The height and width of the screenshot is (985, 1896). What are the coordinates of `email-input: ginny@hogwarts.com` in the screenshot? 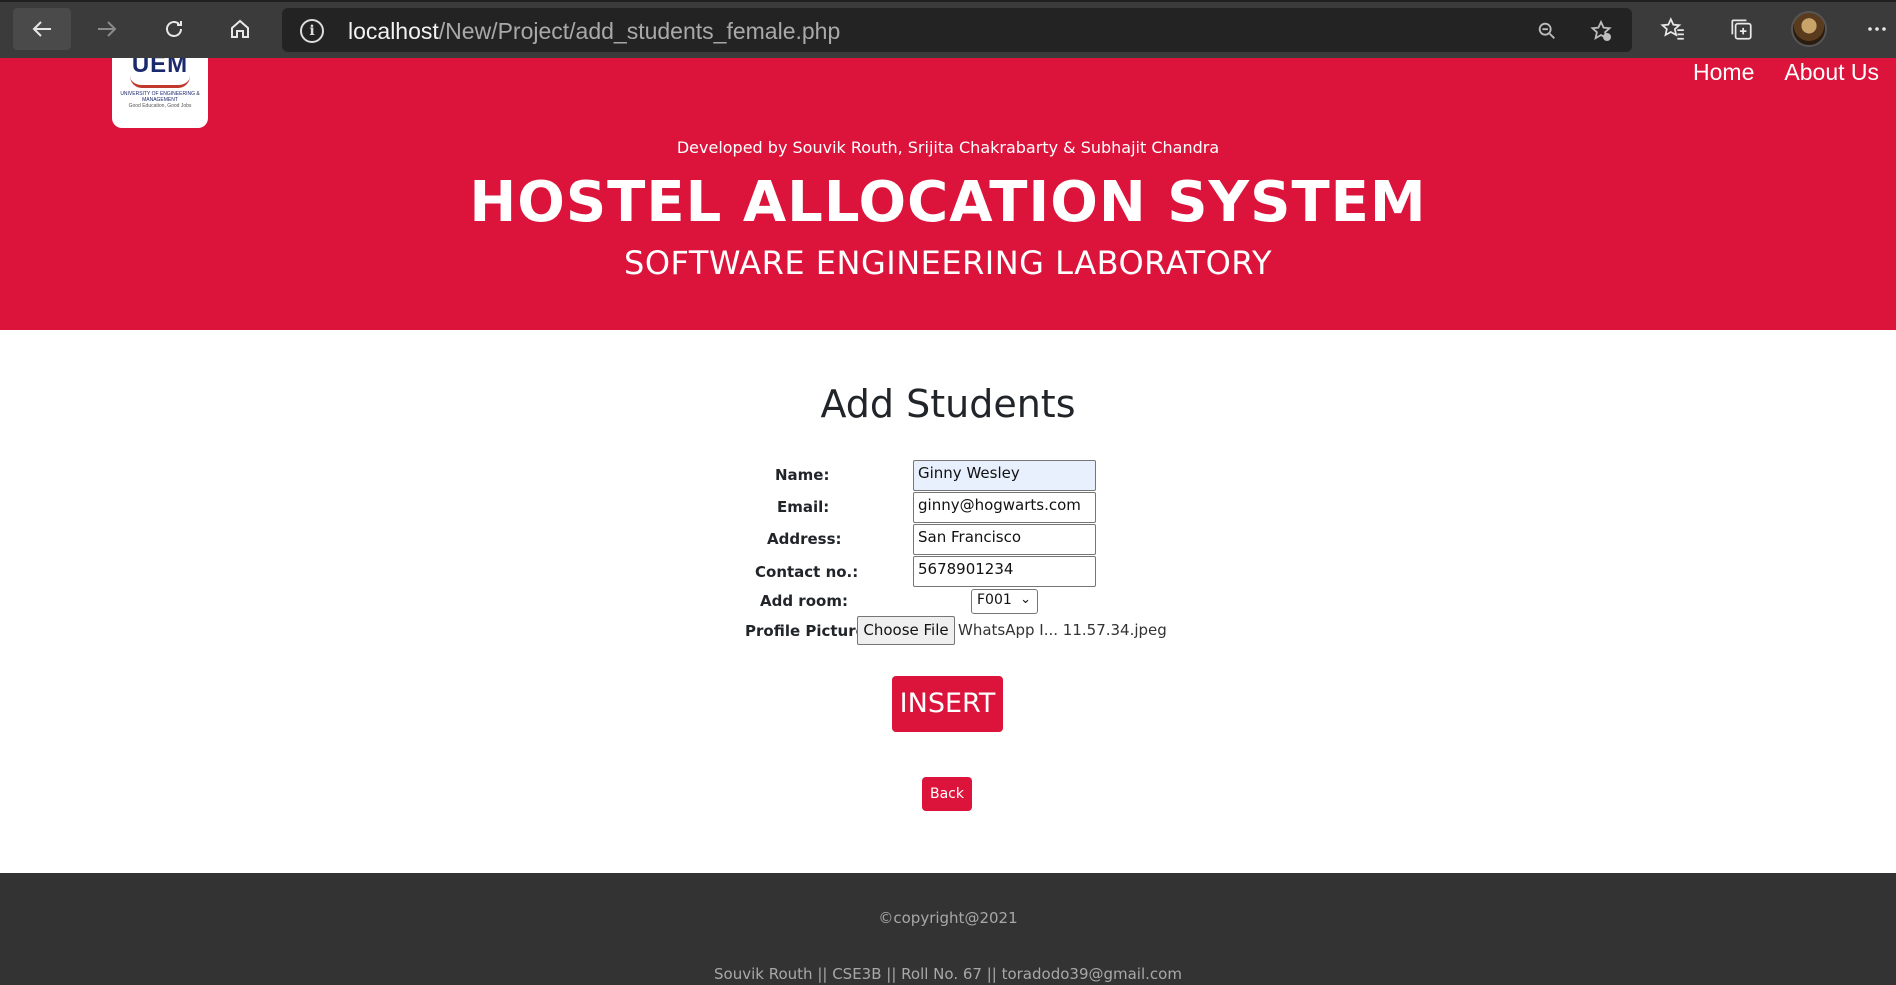 It's located at (1004, 507).